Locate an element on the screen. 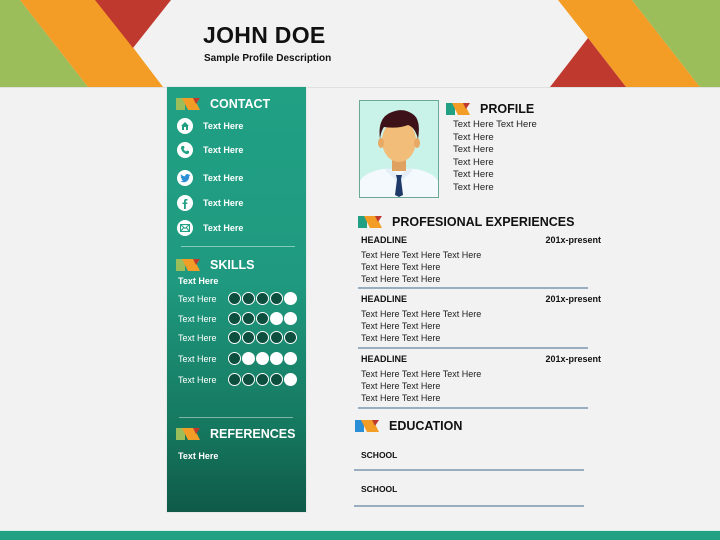 The image size is (720, 540). profile-photo is located at coordinates (399, 149).